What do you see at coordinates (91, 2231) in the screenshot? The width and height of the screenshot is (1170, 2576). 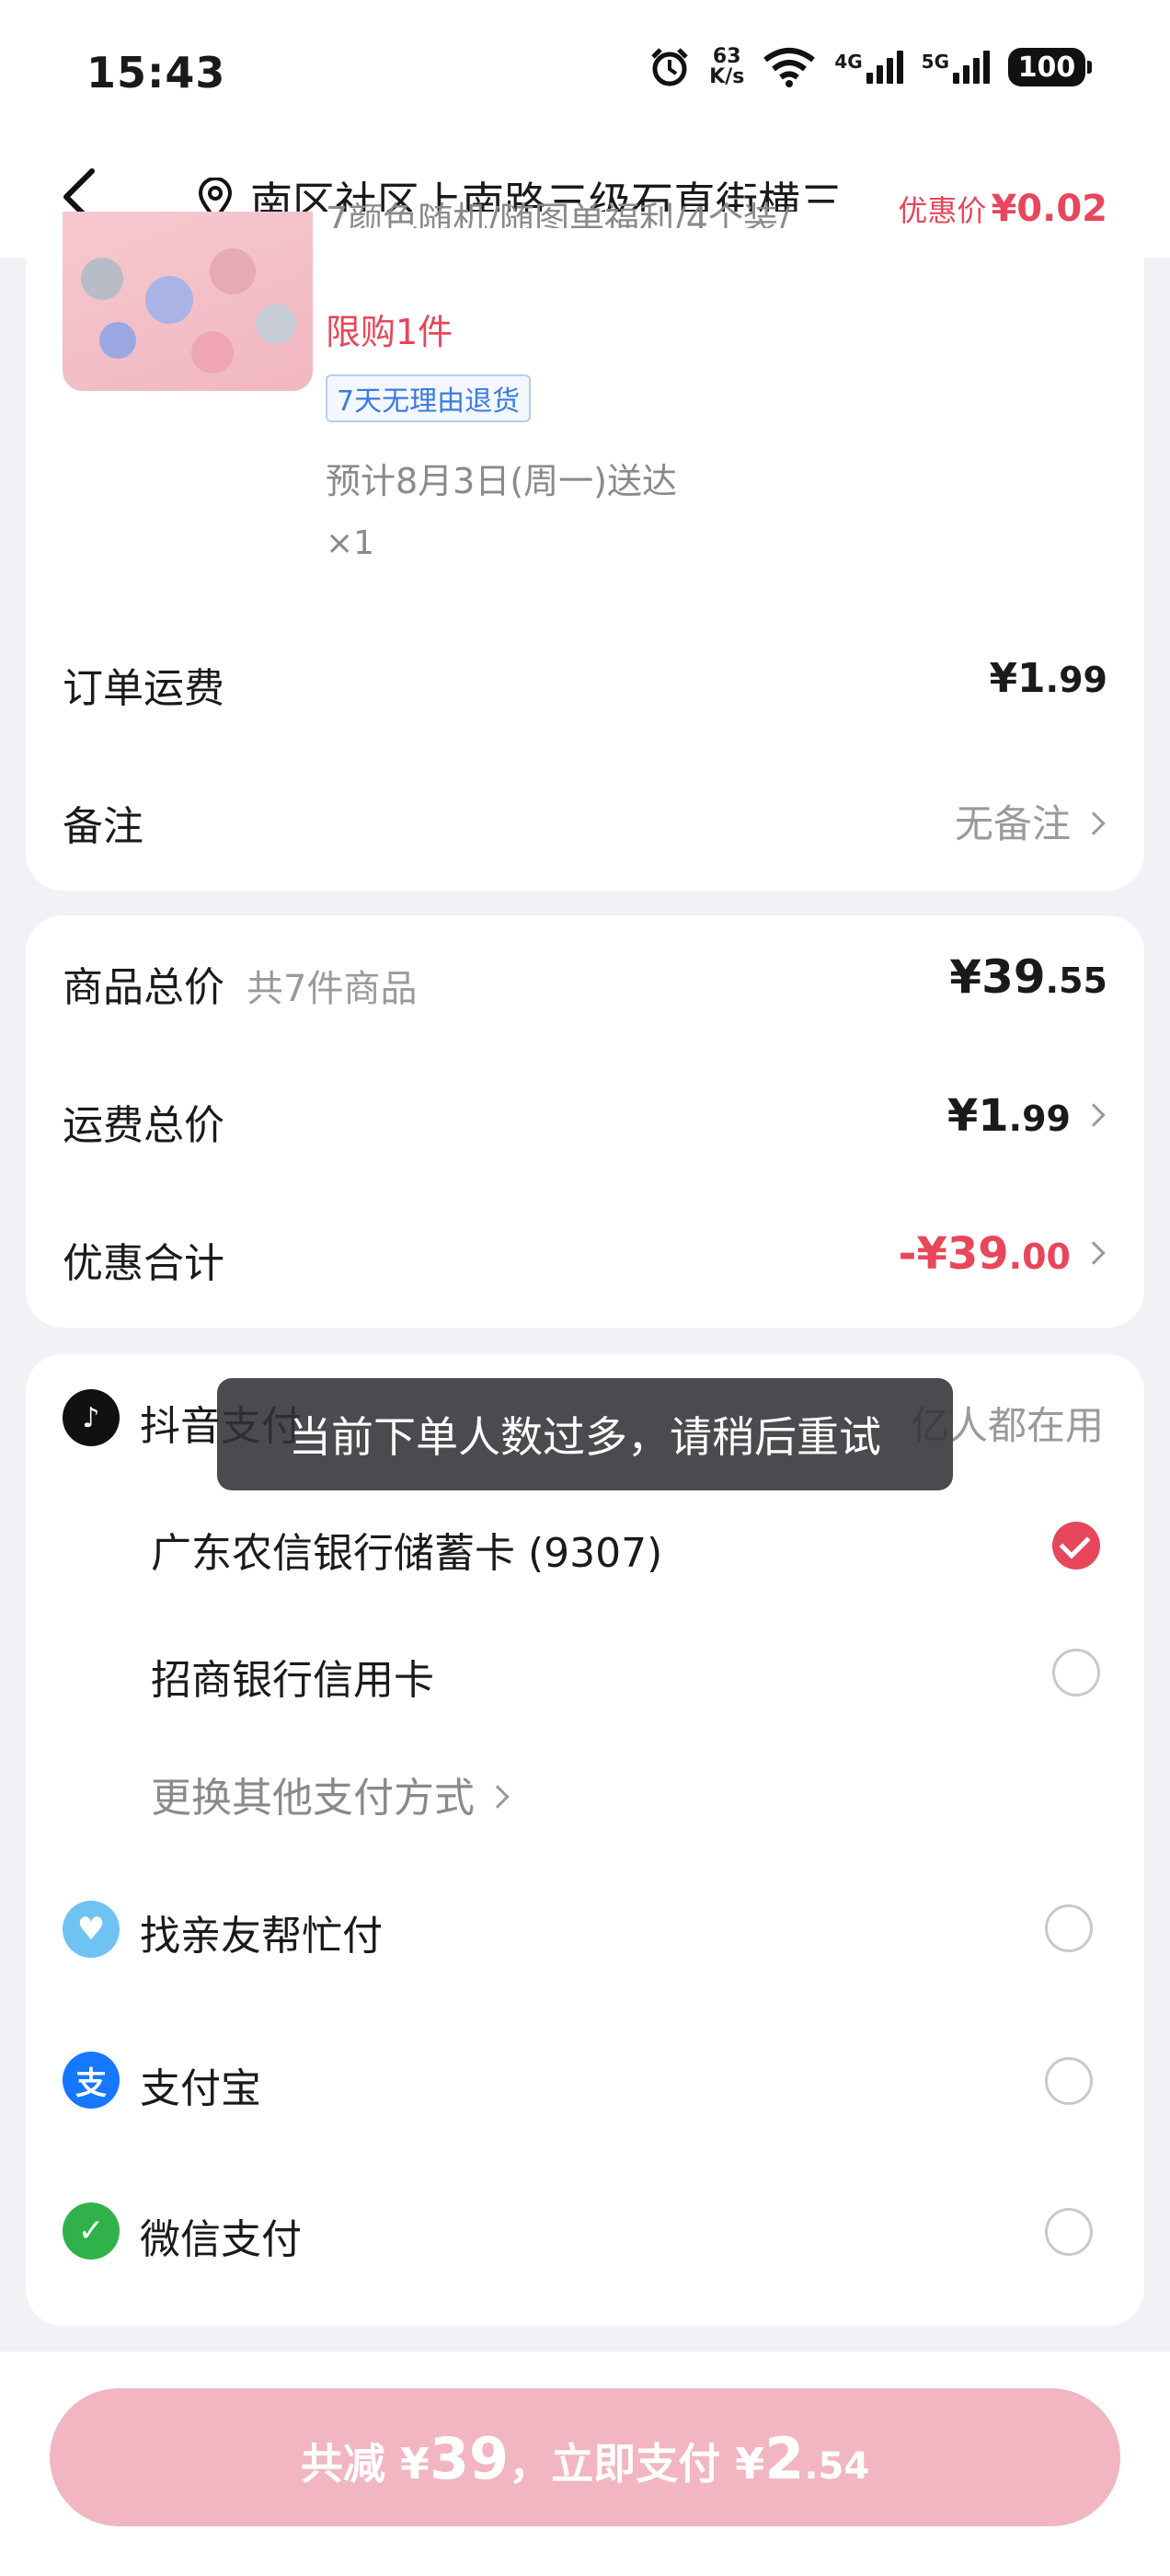 I see `wechat-pay-logo-icon: ✓` at bounding box center [91, 2231].